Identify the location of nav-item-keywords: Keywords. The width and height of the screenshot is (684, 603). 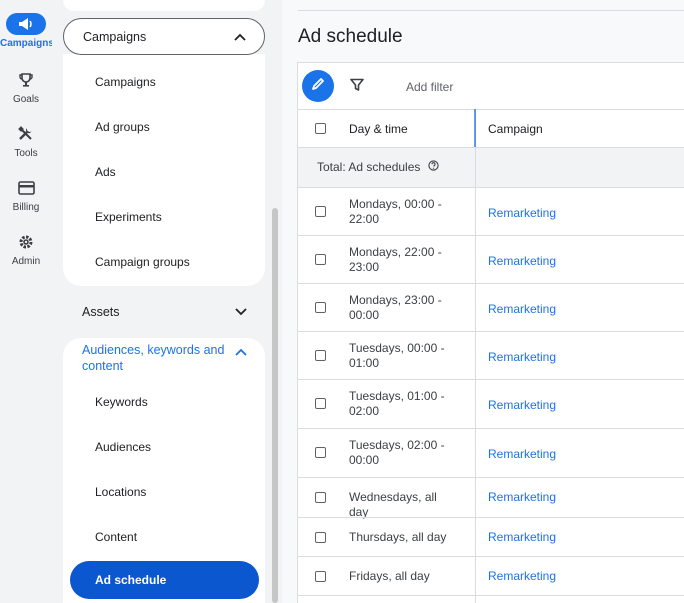
(121, 402).